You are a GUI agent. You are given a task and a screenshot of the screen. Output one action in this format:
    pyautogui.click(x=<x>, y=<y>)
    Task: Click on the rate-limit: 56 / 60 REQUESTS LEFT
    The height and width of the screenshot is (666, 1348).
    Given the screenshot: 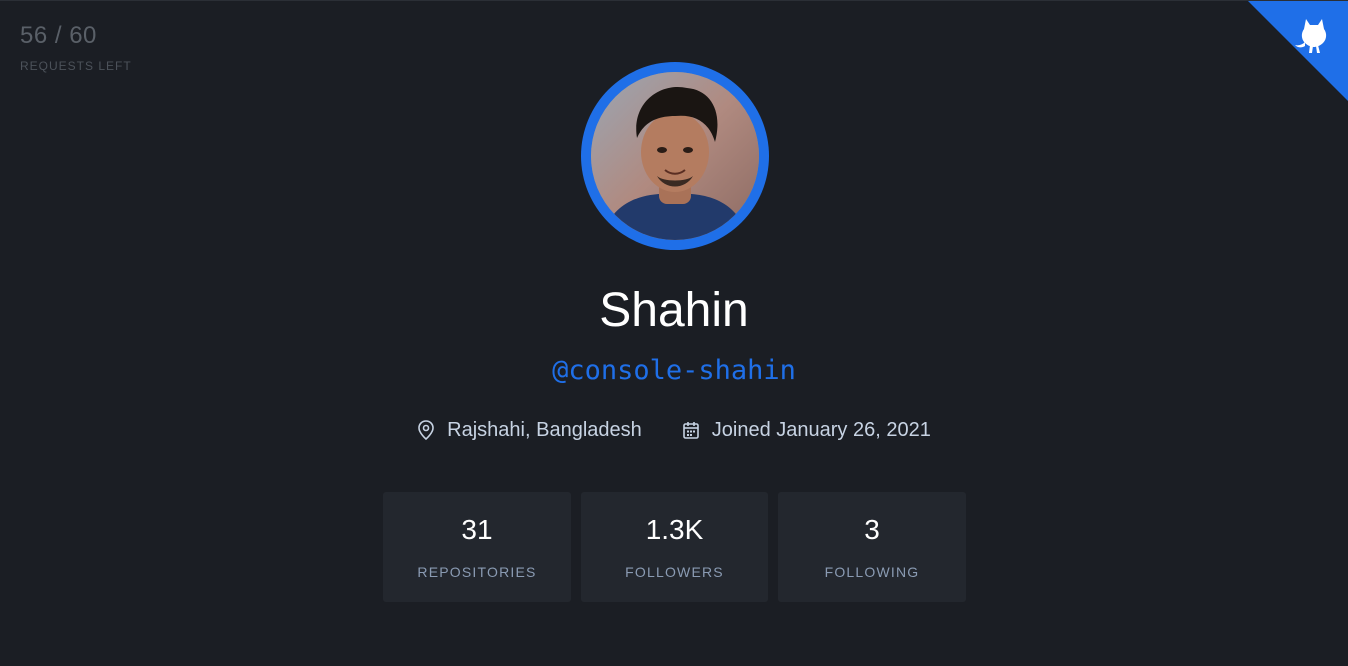 What is the action you would take?
    pyautogui.click(x=76, y=47)
    